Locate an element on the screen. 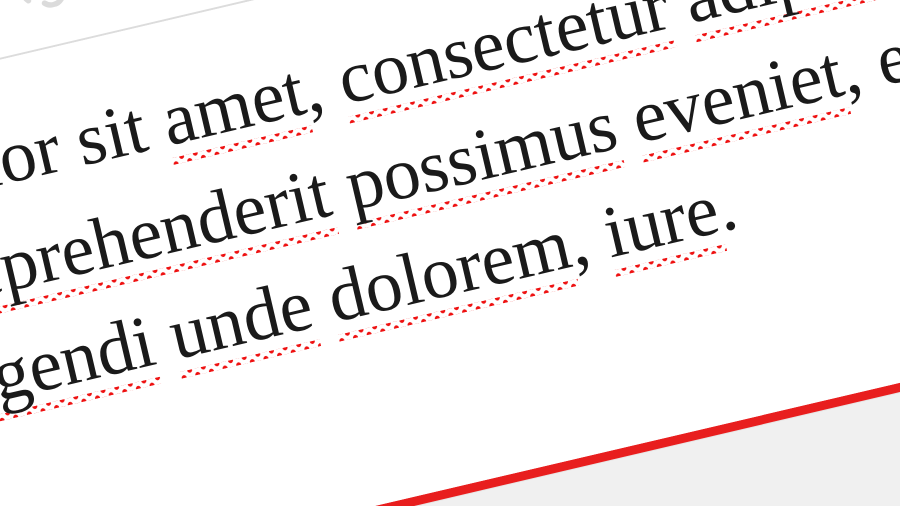  unlink-icon is located at coordinates (47, 14).